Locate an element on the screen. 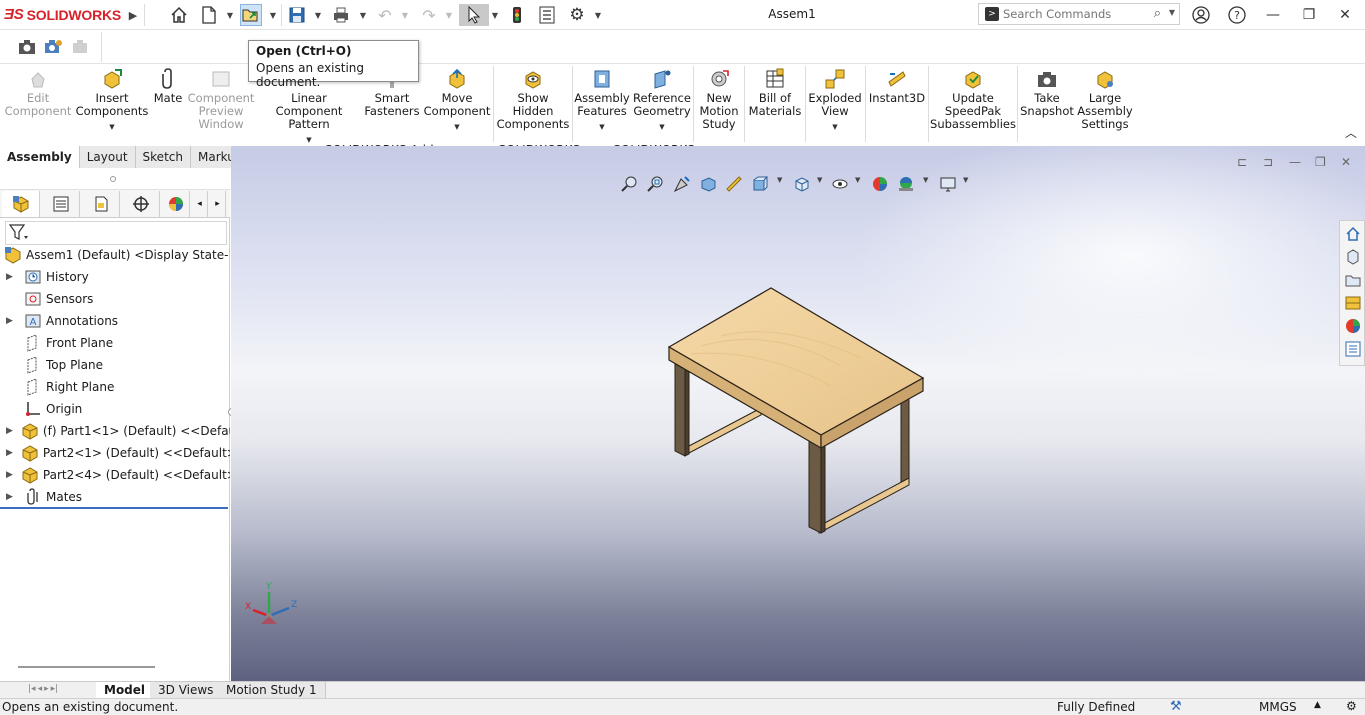 The height and width of the screenshot is (715, 1365). viewport-tile-left-icon: ⊏ is located at coordinates (1242, 162).